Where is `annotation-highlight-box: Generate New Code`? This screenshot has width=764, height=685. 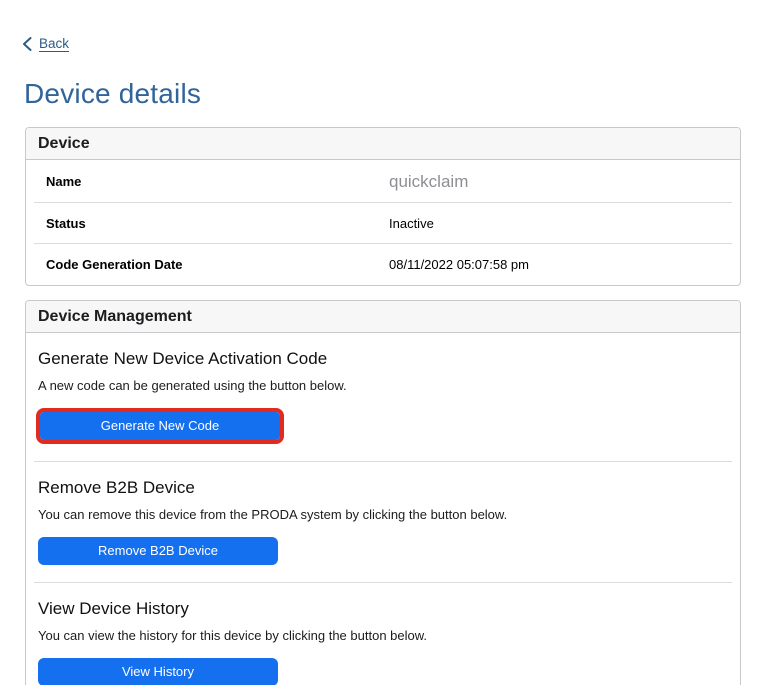 annotation-highlight-box: Generate New Code is located at coordinates (160, 426).